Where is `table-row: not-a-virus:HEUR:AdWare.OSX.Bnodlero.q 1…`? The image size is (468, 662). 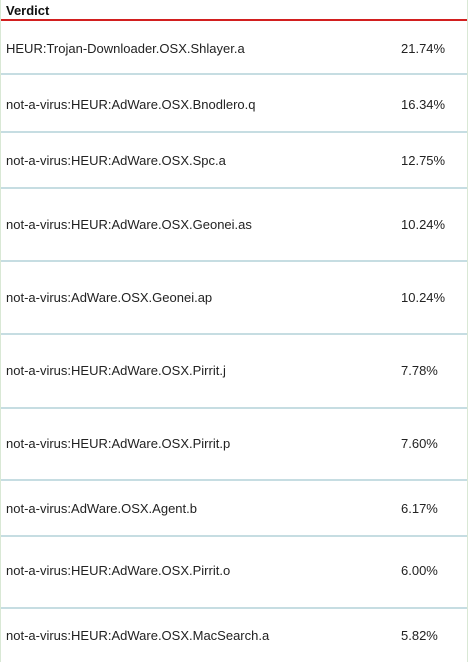 table-row: not-a-virus:HEUR:AdWare.OSX.Bnodlero.q 1… is located at coordinates (234, 104).